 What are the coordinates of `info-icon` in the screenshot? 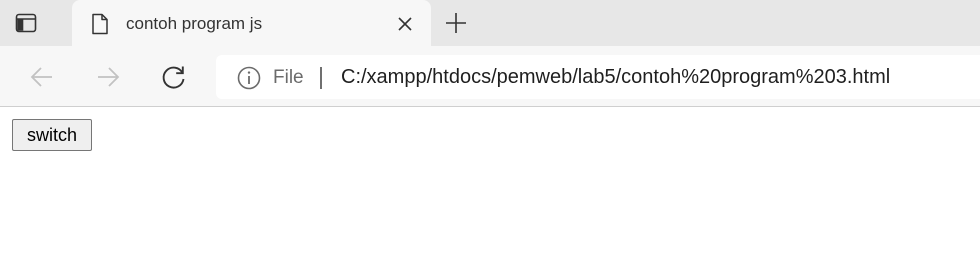 It's located at (249, 78).